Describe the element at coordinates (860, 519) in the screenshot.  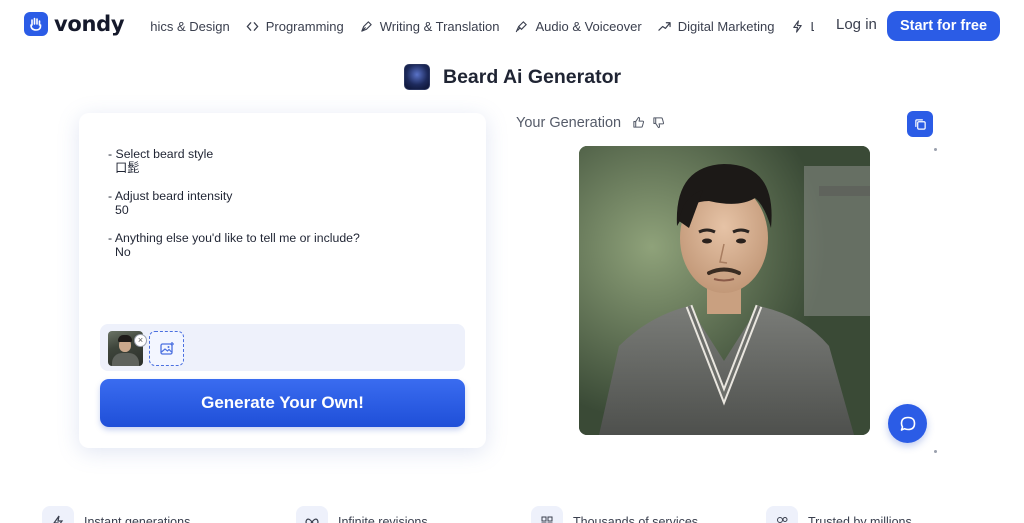
I see `feature-label: Trusted by millions` at that location.